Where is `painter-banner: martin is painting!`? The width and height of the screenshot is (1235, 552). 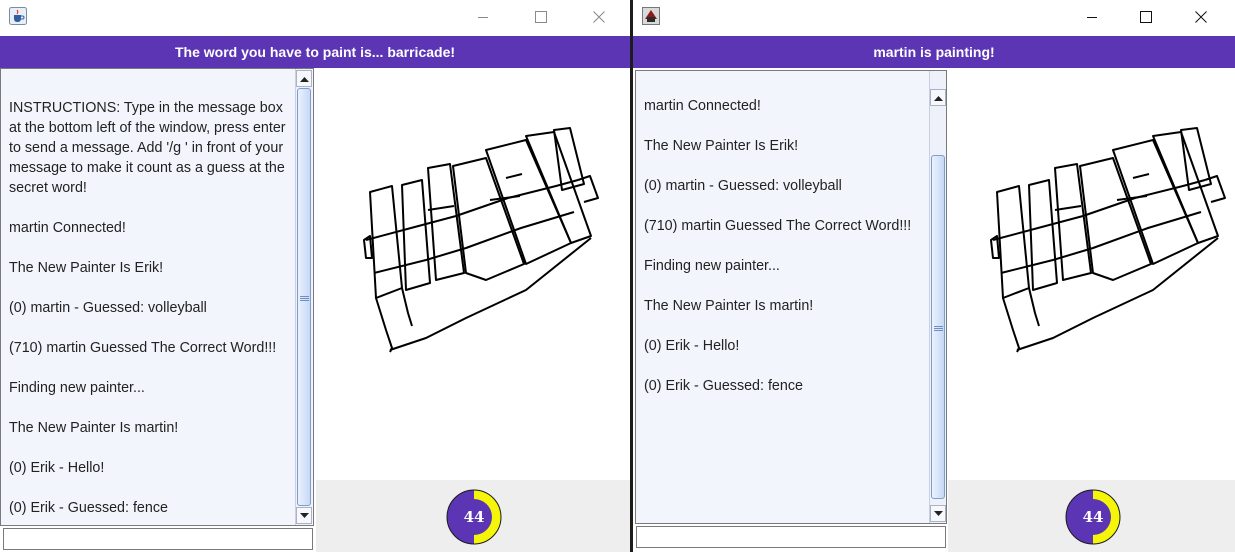 painter-banner: martin is painting! is located at coordinates (934, 52).